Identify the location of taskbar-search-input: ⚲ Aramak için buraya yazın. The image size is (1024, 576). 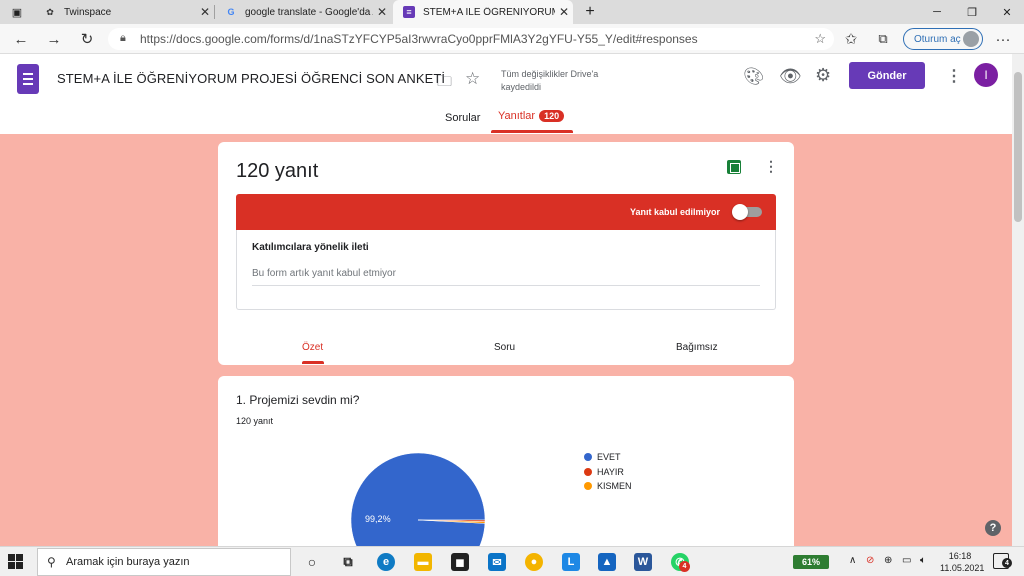
(164, 562).